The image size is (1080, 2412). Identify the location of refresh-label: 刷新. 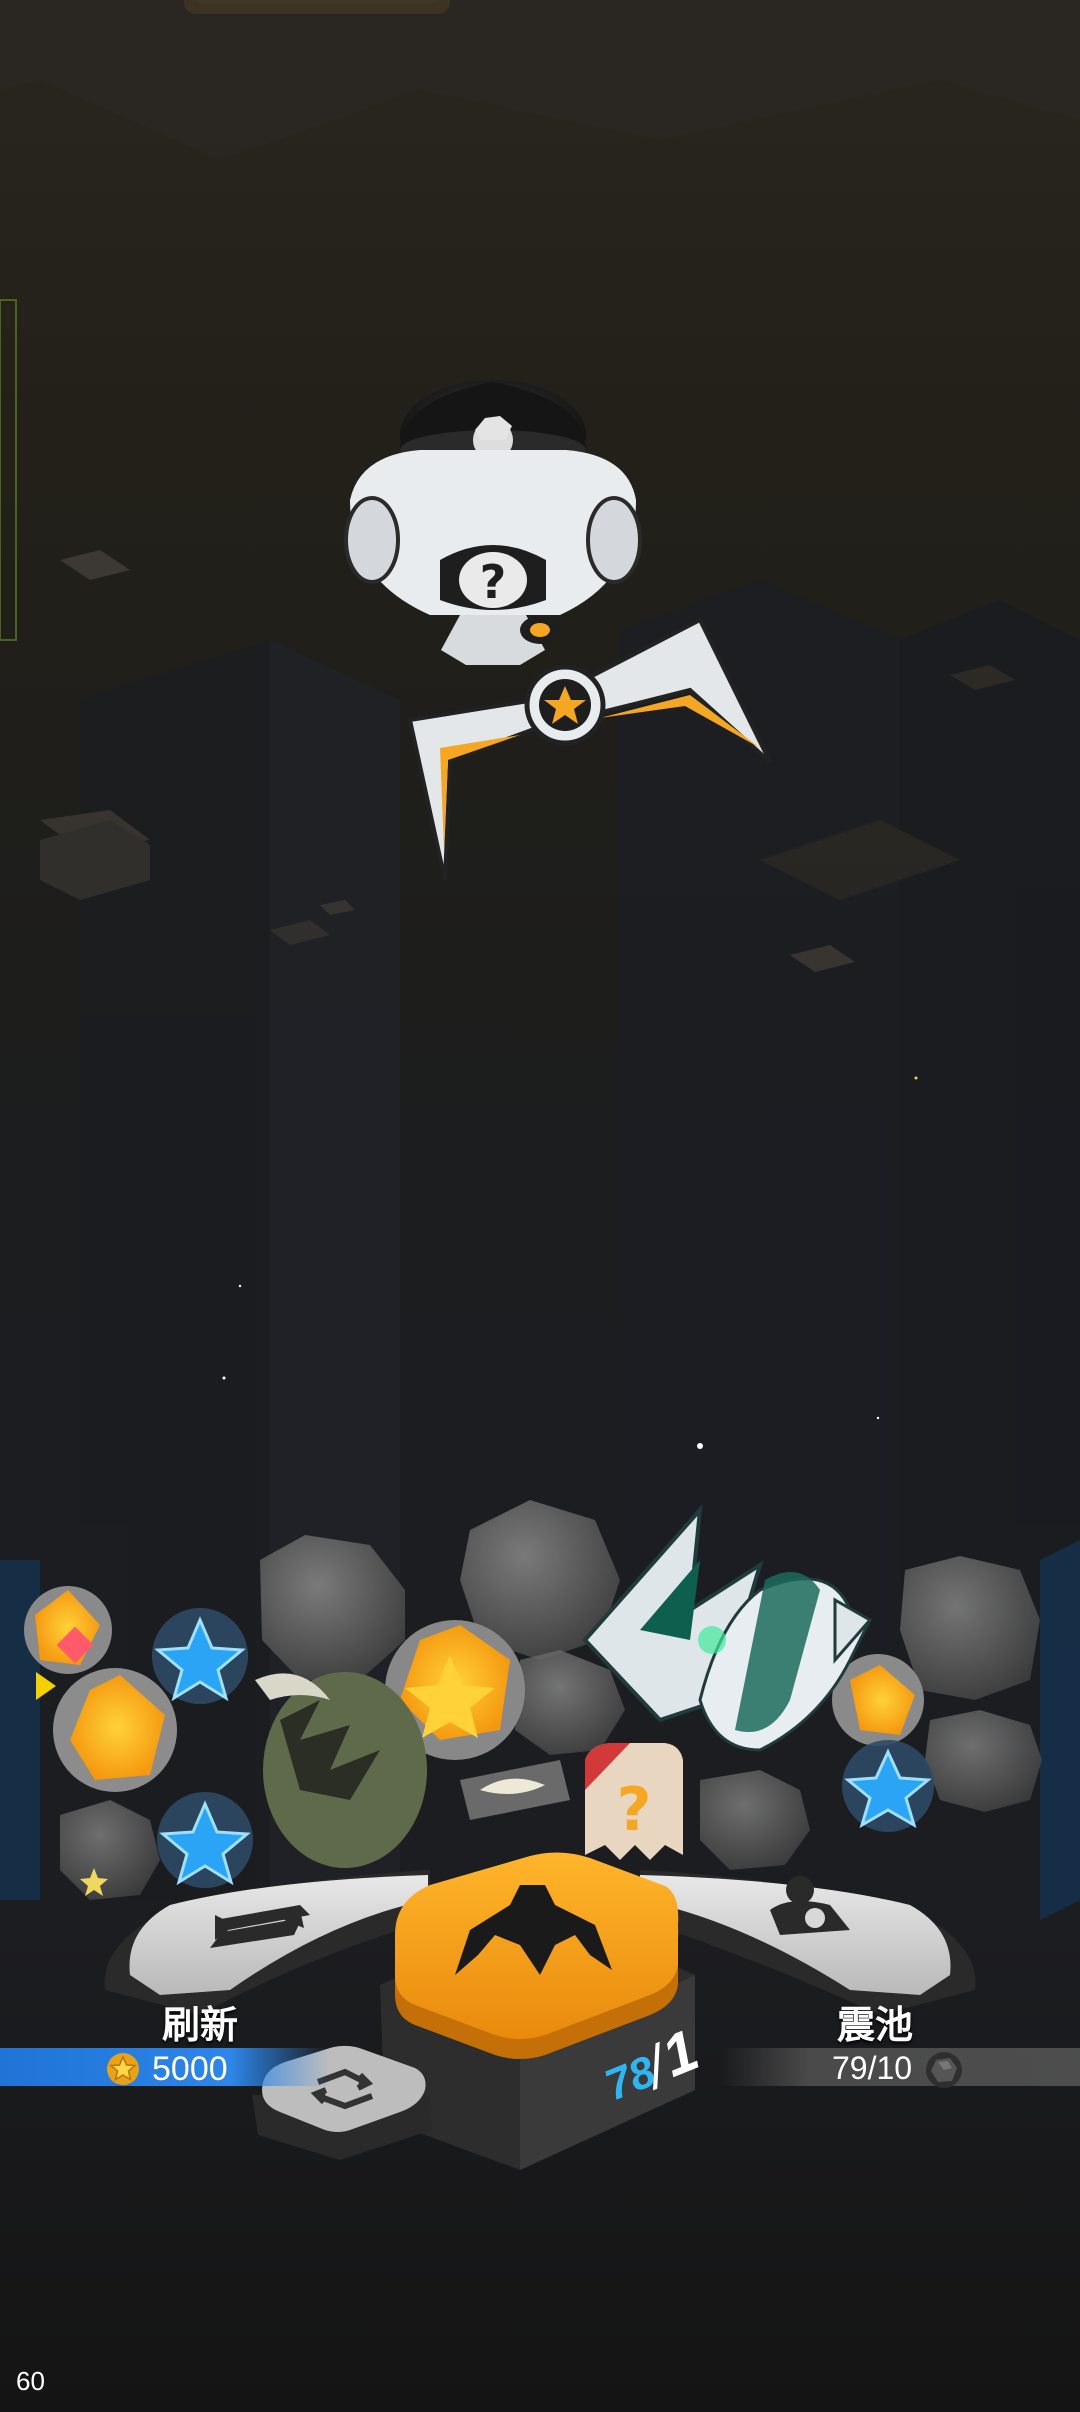
(199, 2026).